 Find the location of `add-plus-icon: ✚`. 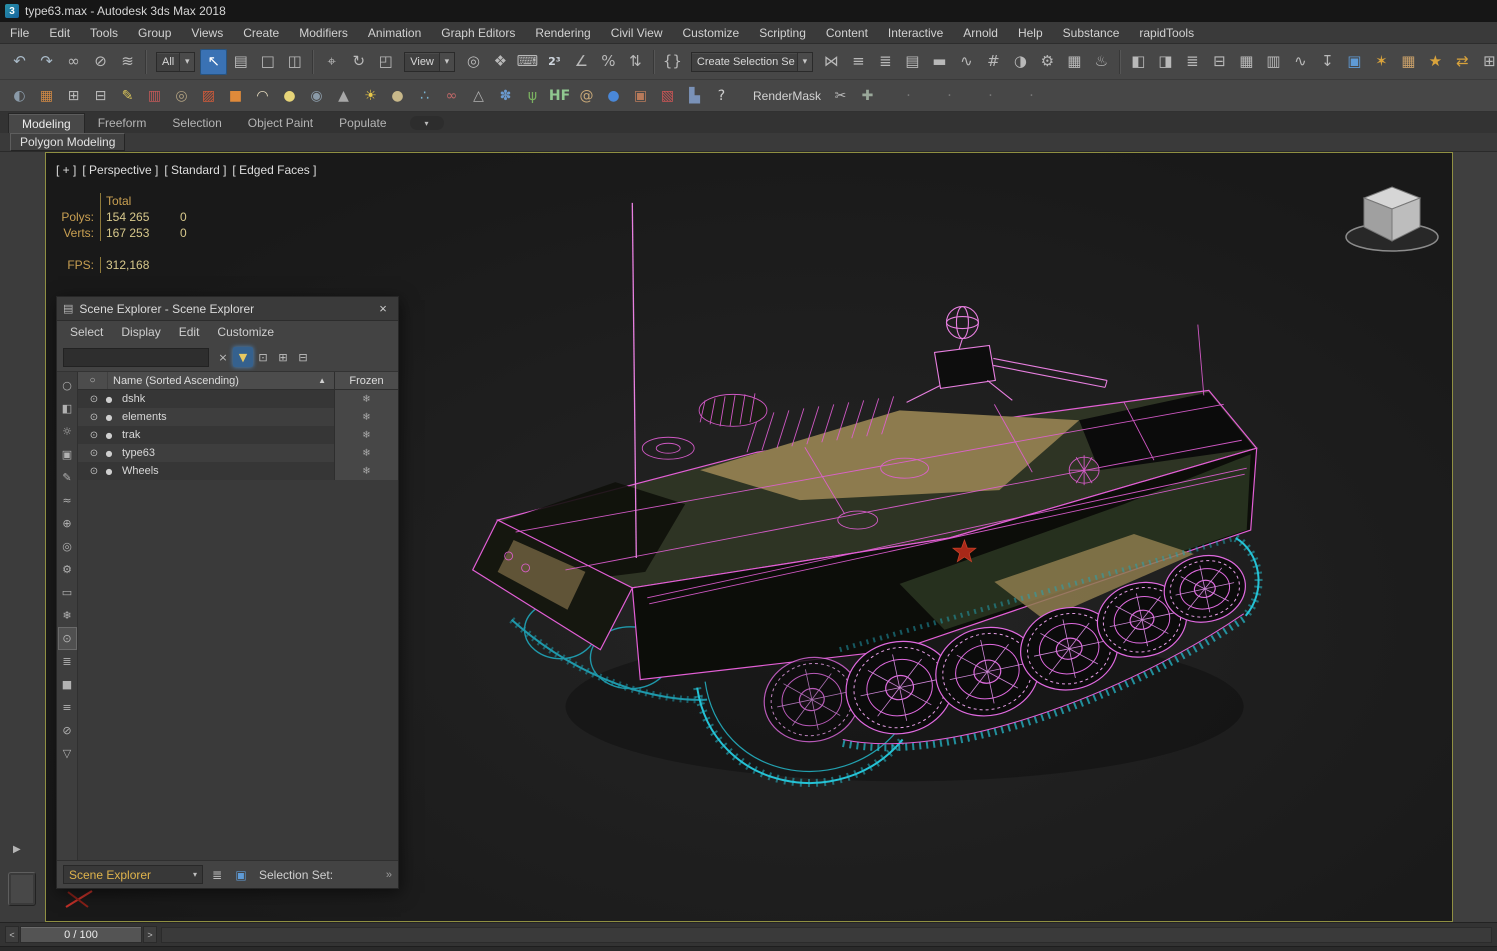

add-plus-icon: ✚ is located at coordinates (867, 96).